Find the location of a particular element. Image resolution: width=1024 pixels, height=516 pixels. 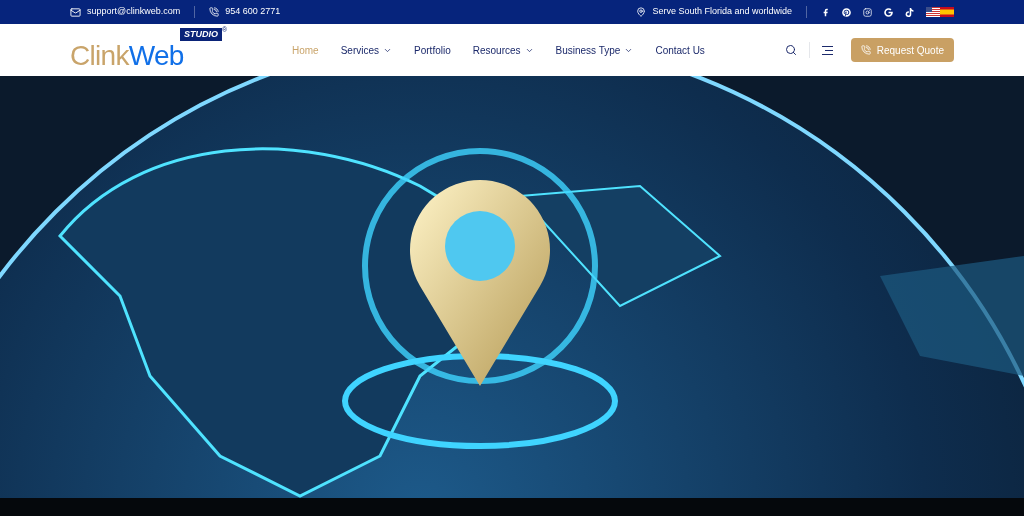

nav-link: Services is located at coordinates (366, 50).